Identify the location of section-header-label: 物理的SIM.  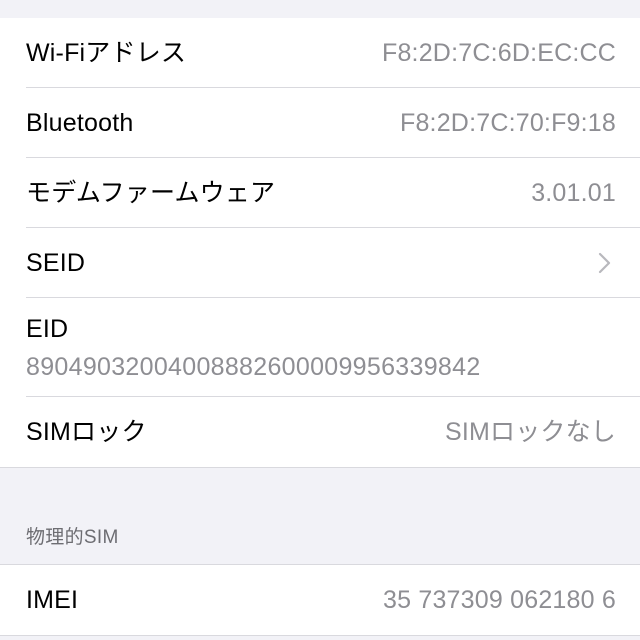
(72, 538).